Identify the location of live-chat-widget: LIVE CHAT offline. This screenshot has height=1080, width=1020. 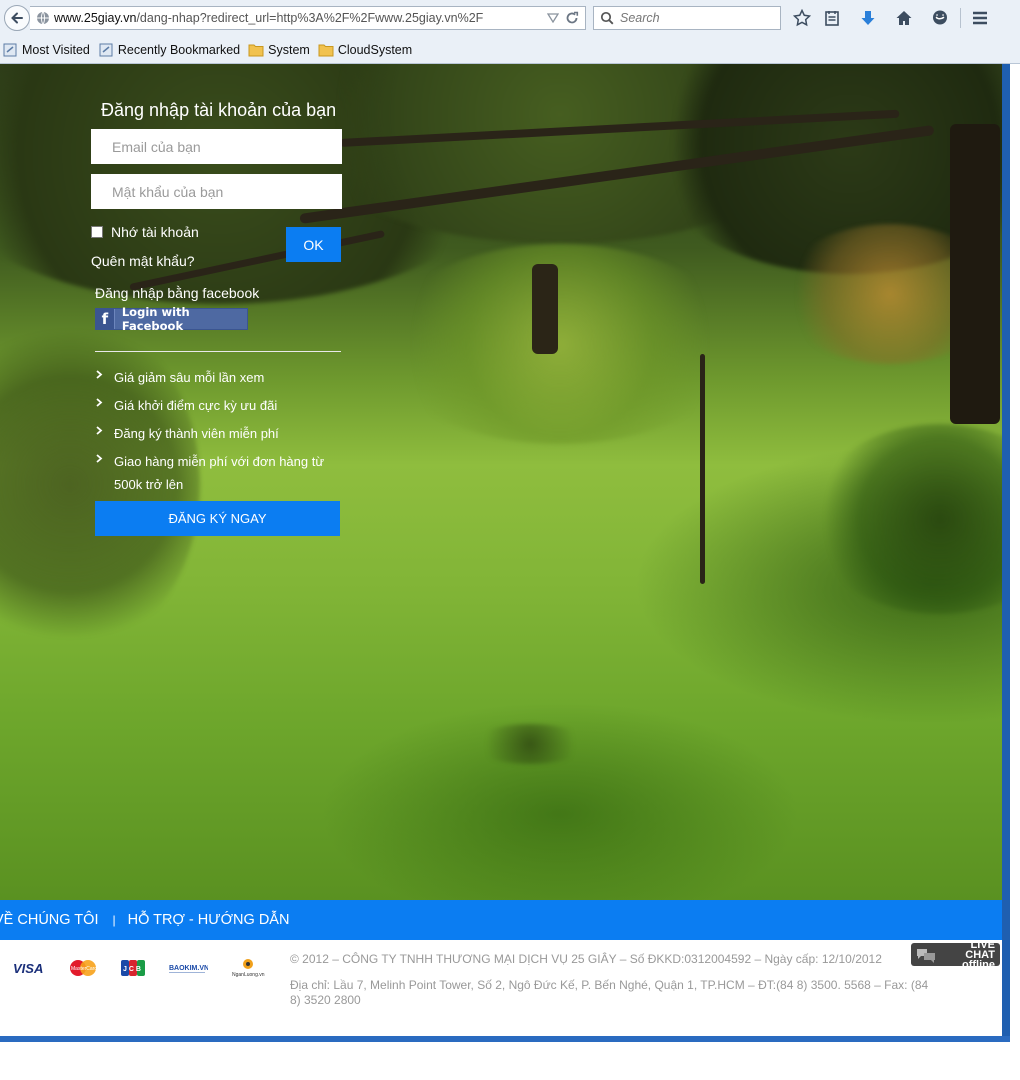
(955, 954).